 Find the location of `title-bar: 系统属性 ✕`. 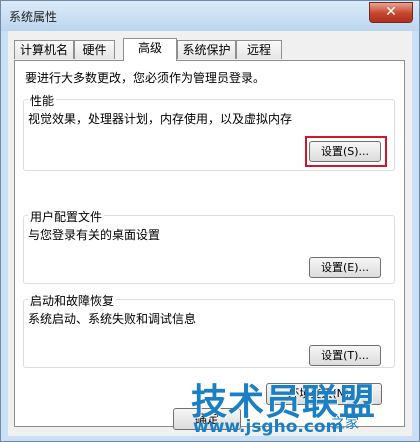

title-bar: 系统属性 ✕ is located at coordinates (210, 16).